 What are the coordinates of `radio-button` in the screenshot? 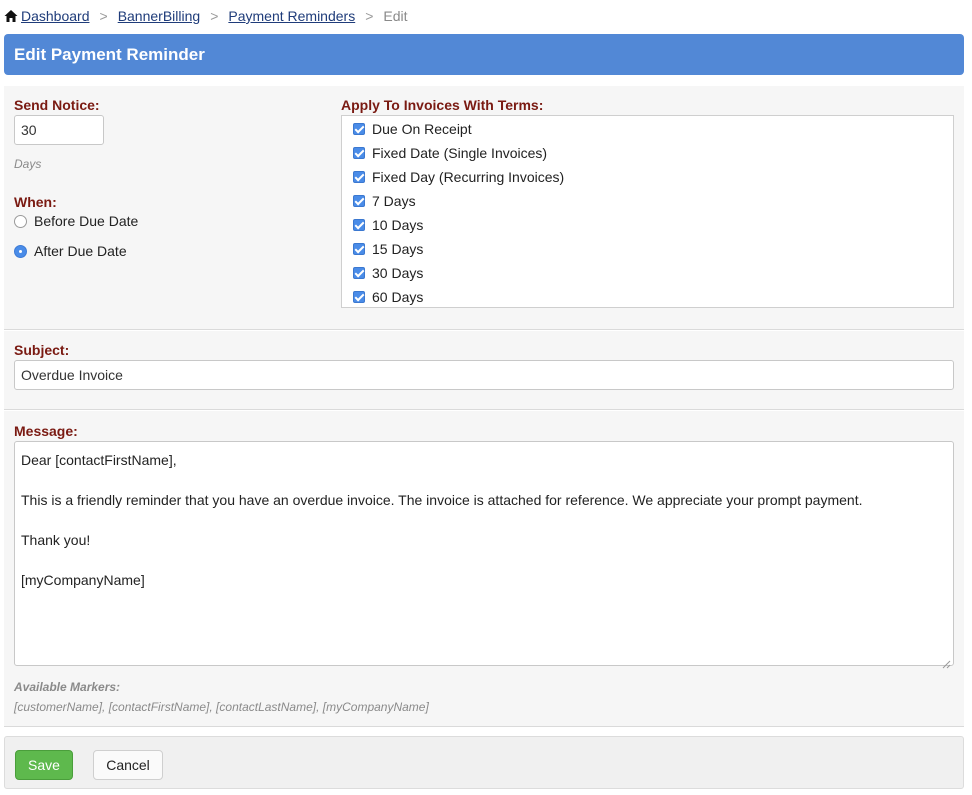 It's located at (20, 221).